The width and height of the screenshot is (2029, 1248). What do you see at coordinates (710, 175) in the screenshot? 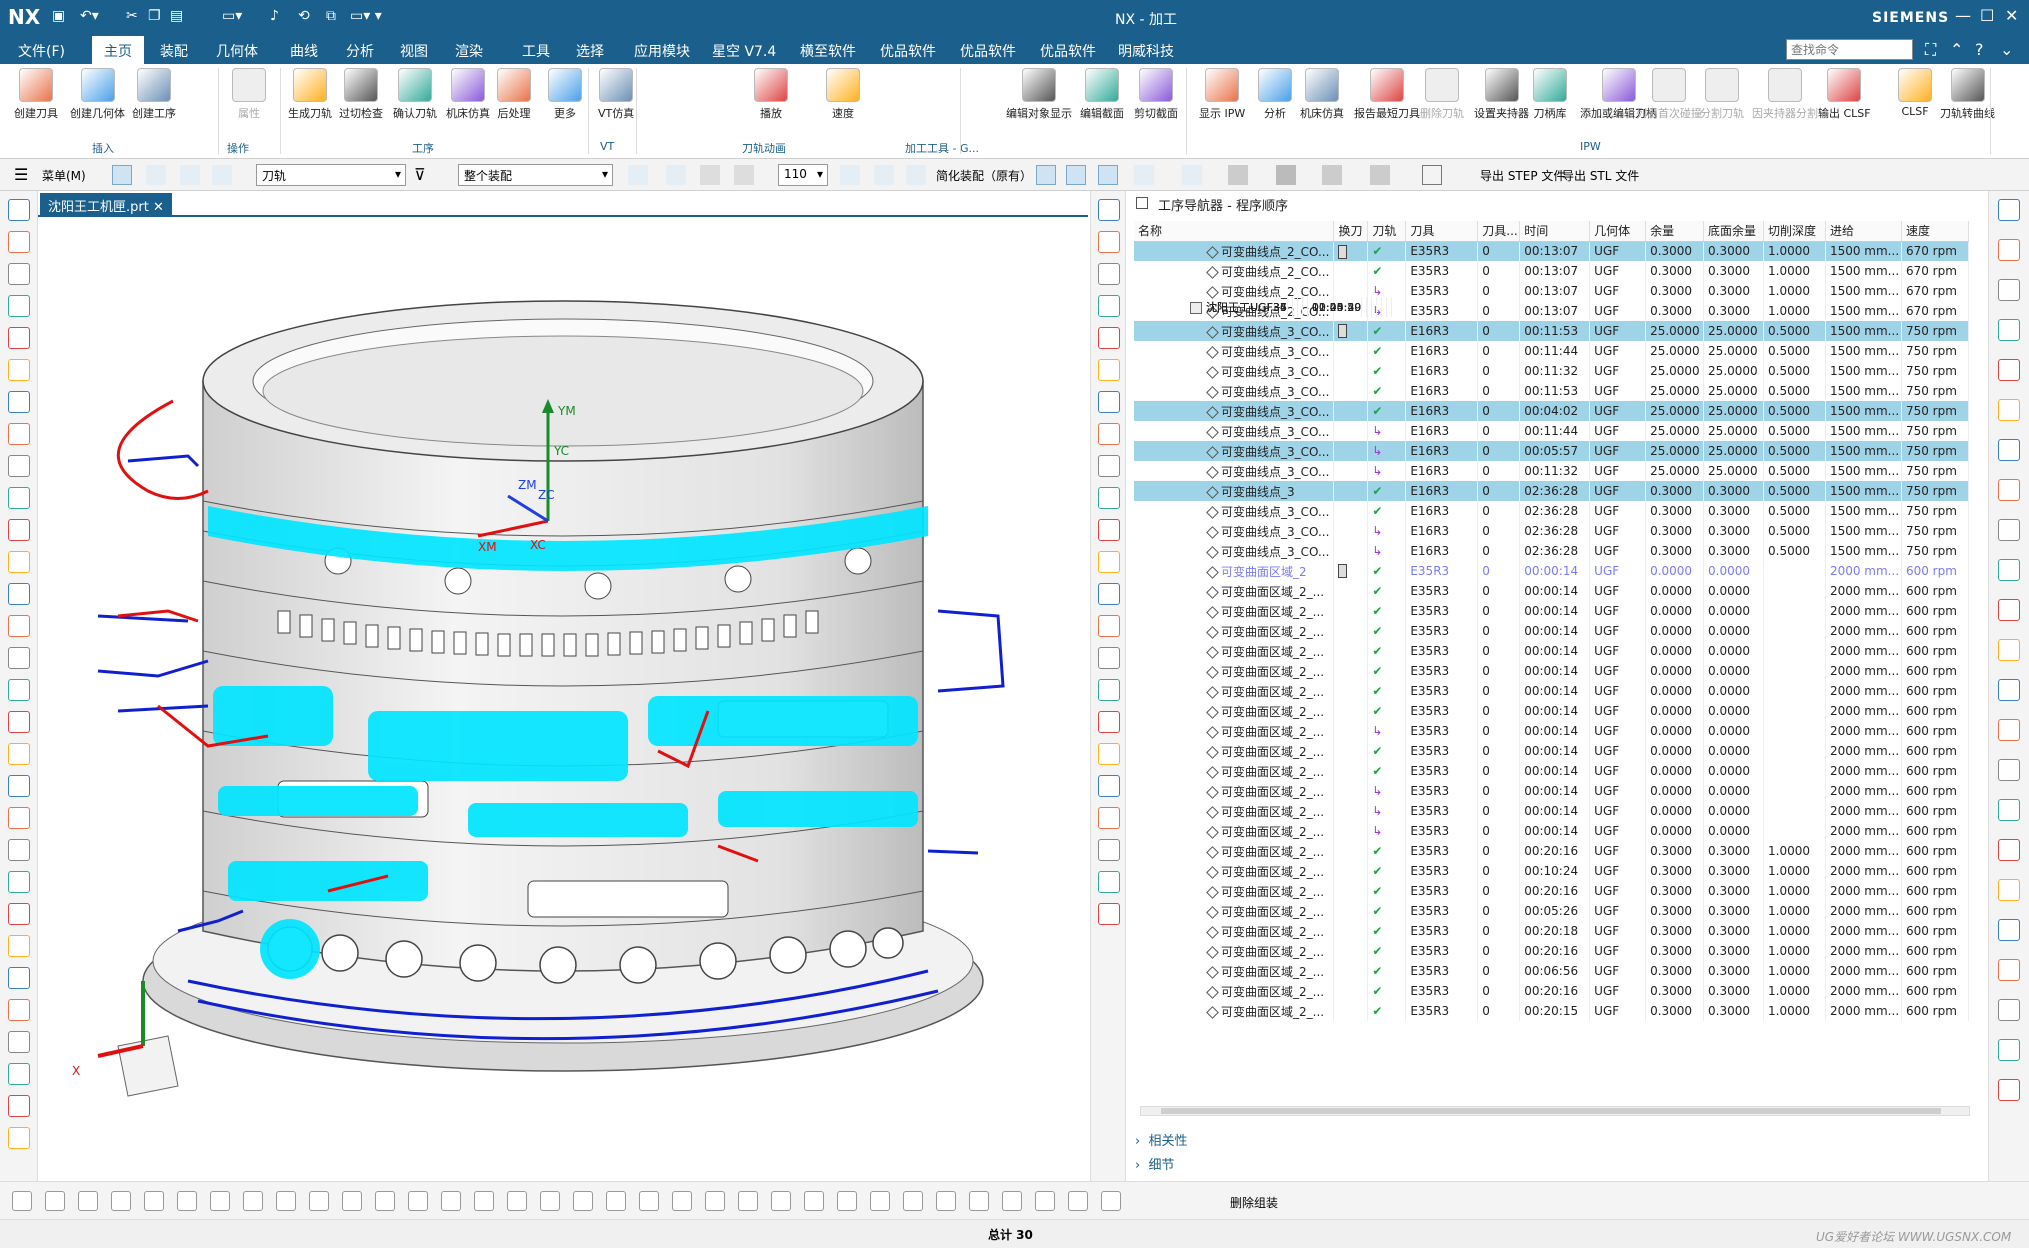
I see `box-icon` at bounding box center [710, 175].